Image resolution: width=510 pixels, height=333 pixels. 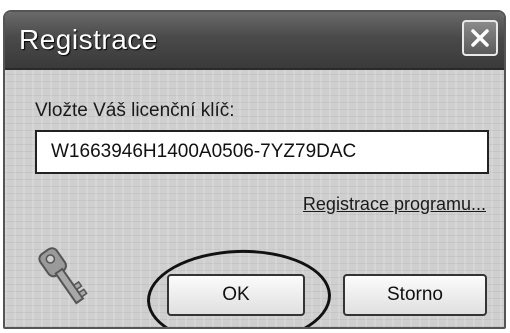 I want to click on license-key-label: Vložte Váš licenční klíč:, so click(x=135, y=110).